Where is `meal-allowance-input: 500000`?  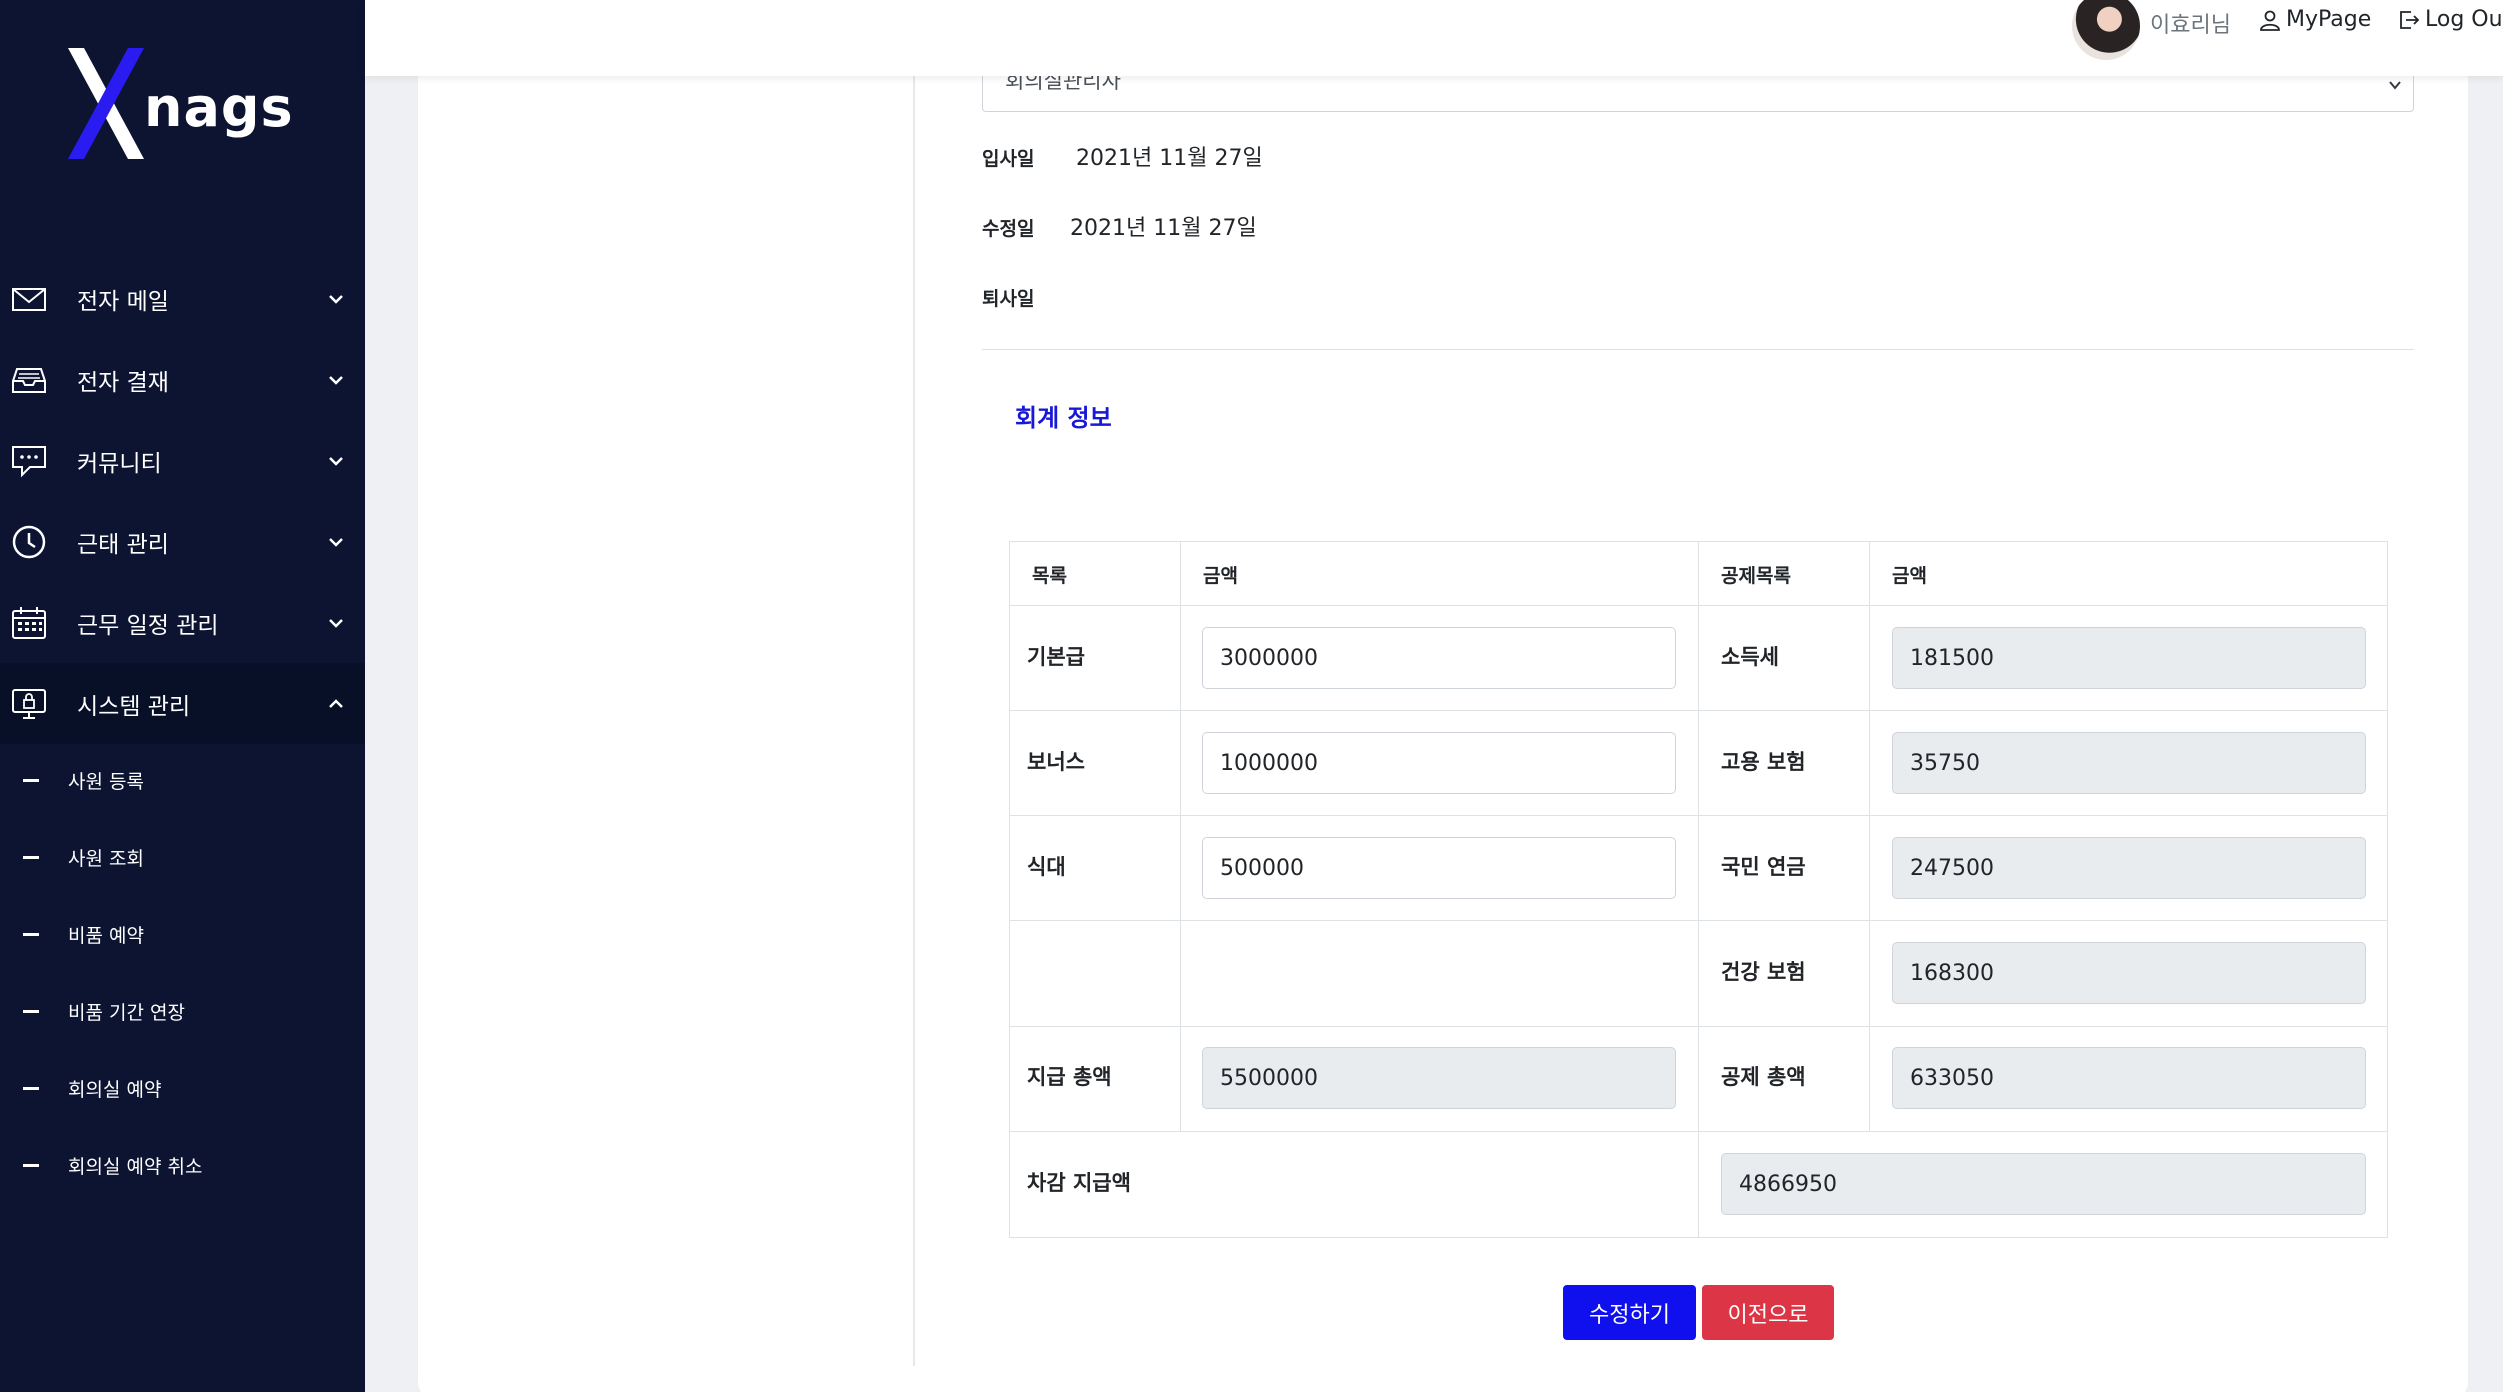
meal-allowance-input: 500000 is located at coordinates (1439, 868).